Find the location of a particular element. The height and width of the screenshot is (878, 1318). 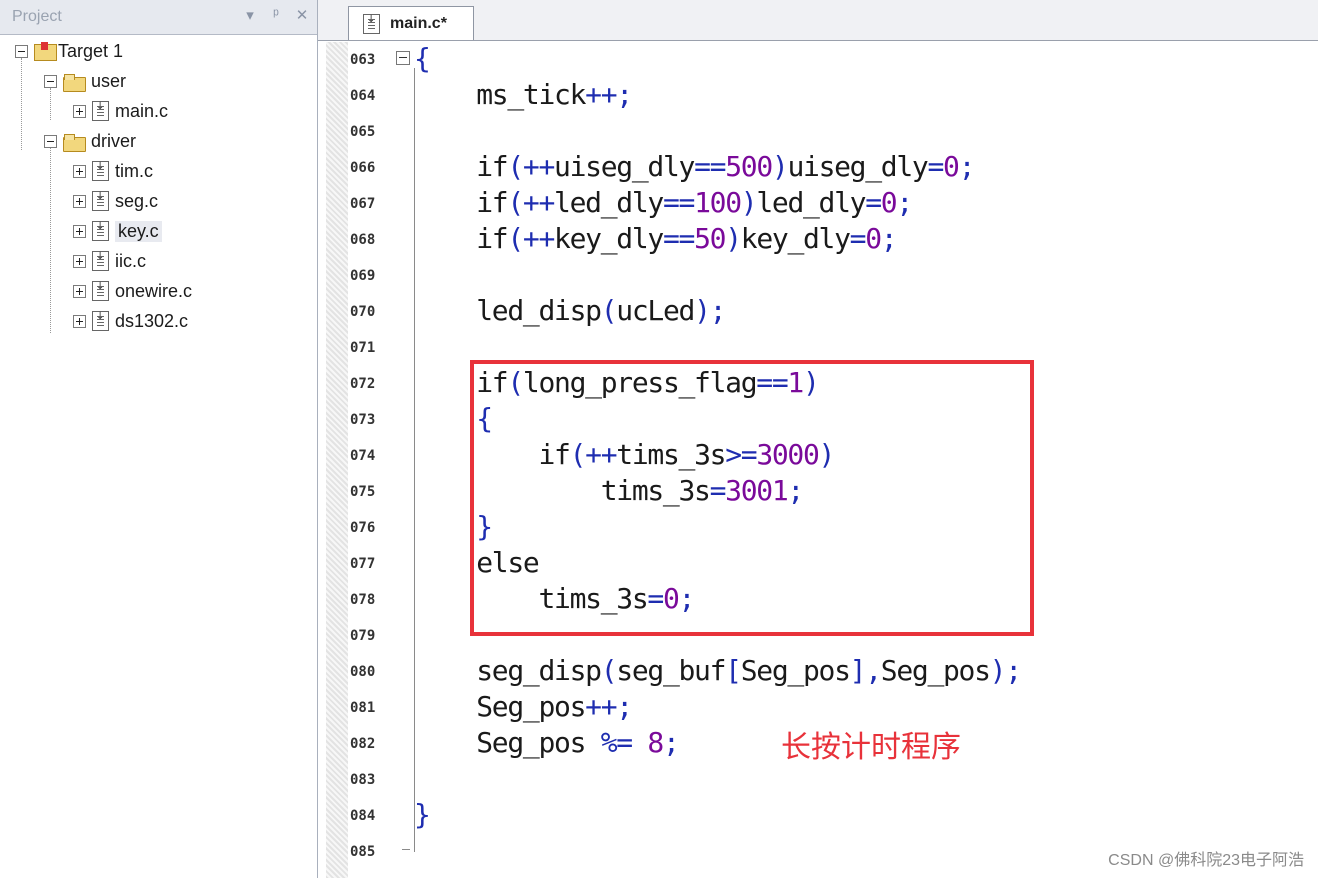

project-titlebar: Project ▾ ᵖ ✕ is located at coordinates (158, 17).